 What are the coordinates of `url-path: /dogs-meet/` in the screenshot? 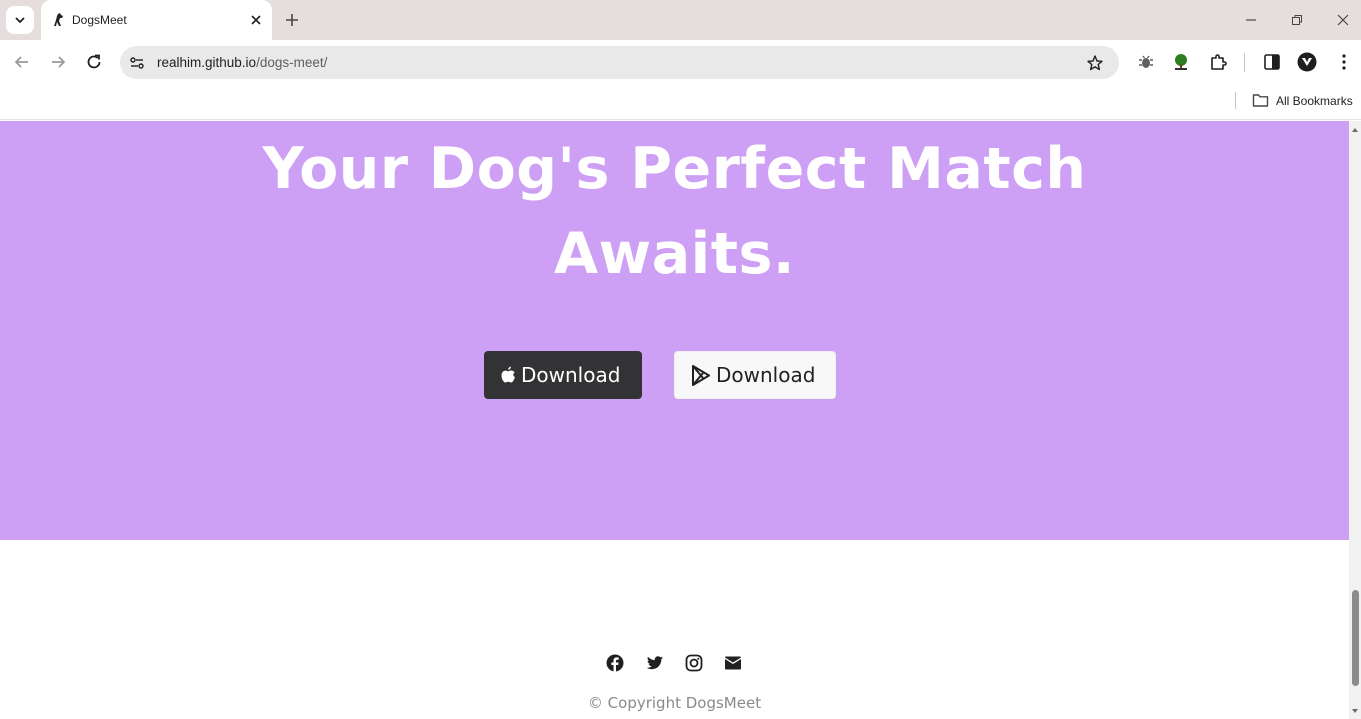 It's located at (292, 62).